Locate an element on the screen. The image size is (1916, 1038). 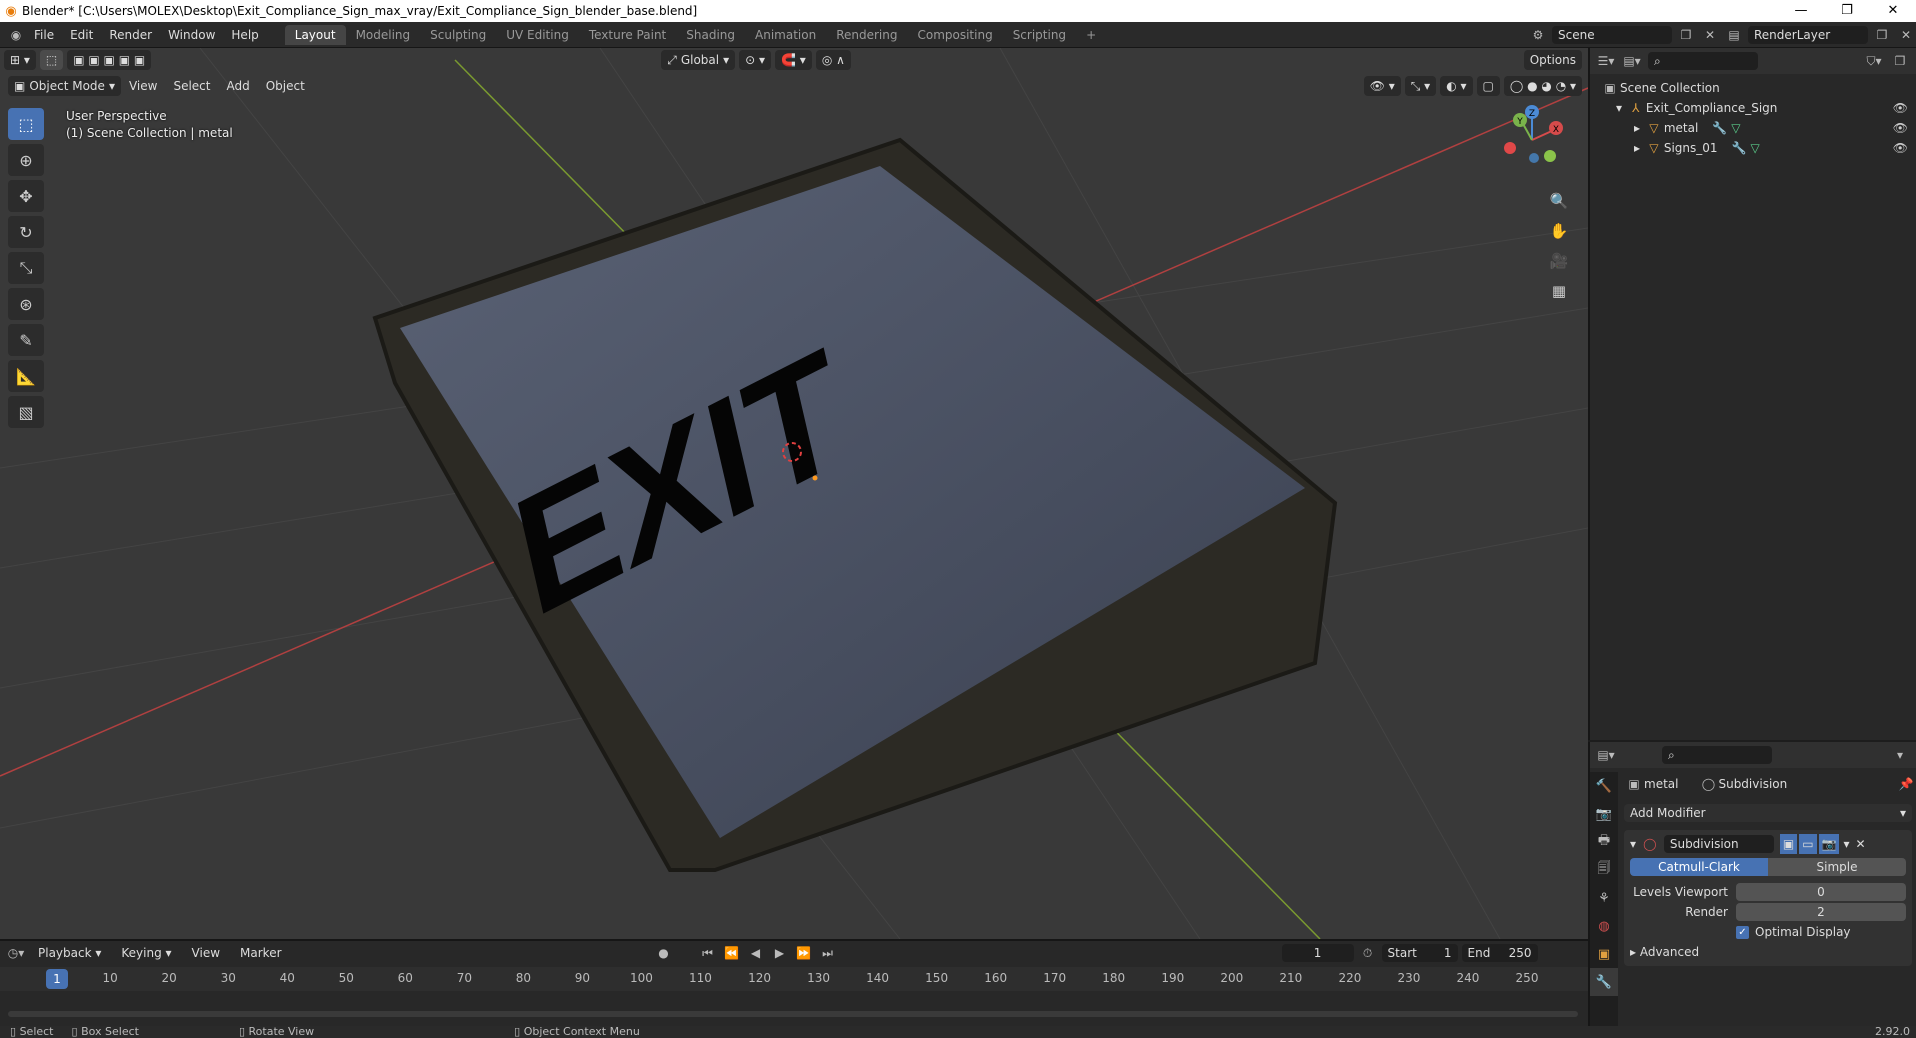
timeline-editor-icon: ◷▾ is located at coordinates (16, 953).